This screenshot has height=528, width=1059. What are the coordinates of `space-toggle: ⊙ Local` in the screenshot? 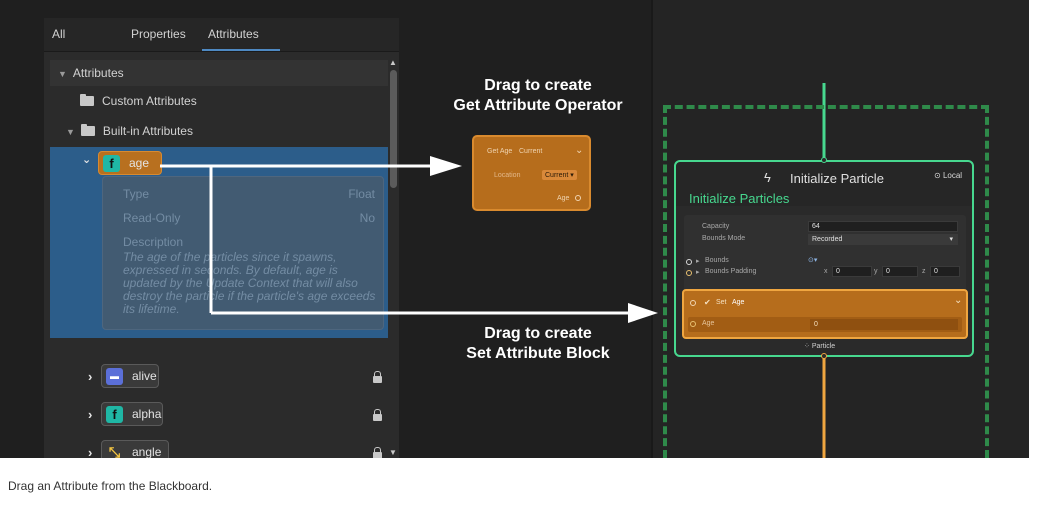 It's located at (948, 175).